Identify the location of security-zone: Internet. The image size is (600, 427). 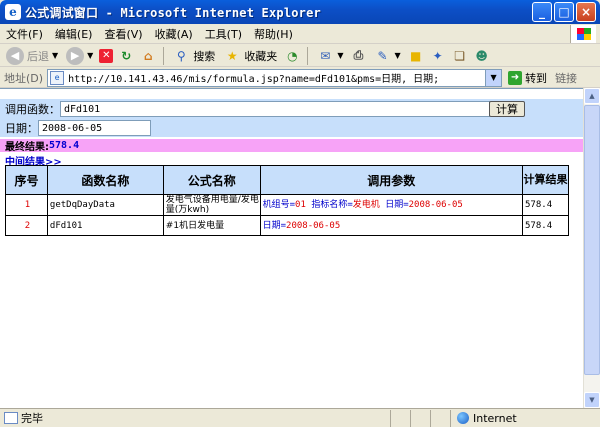
(500, 418).